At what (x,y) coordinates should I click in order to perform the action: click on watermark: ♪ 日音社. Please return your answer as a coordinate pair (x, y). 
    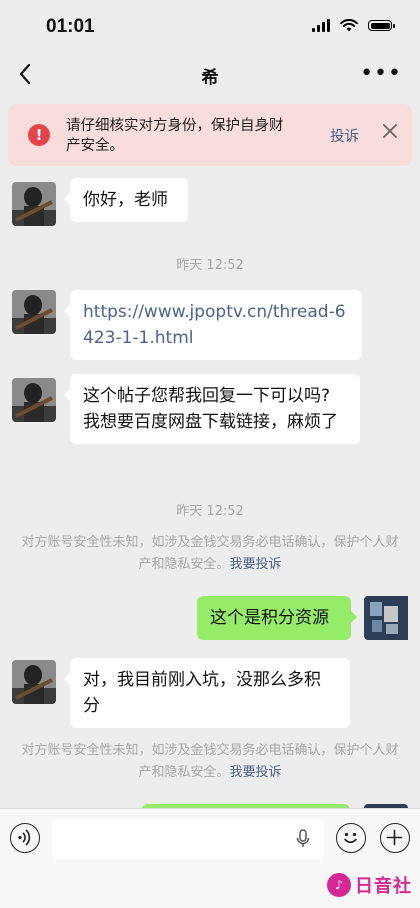
    Looking at the image, I should click on (369, 885).